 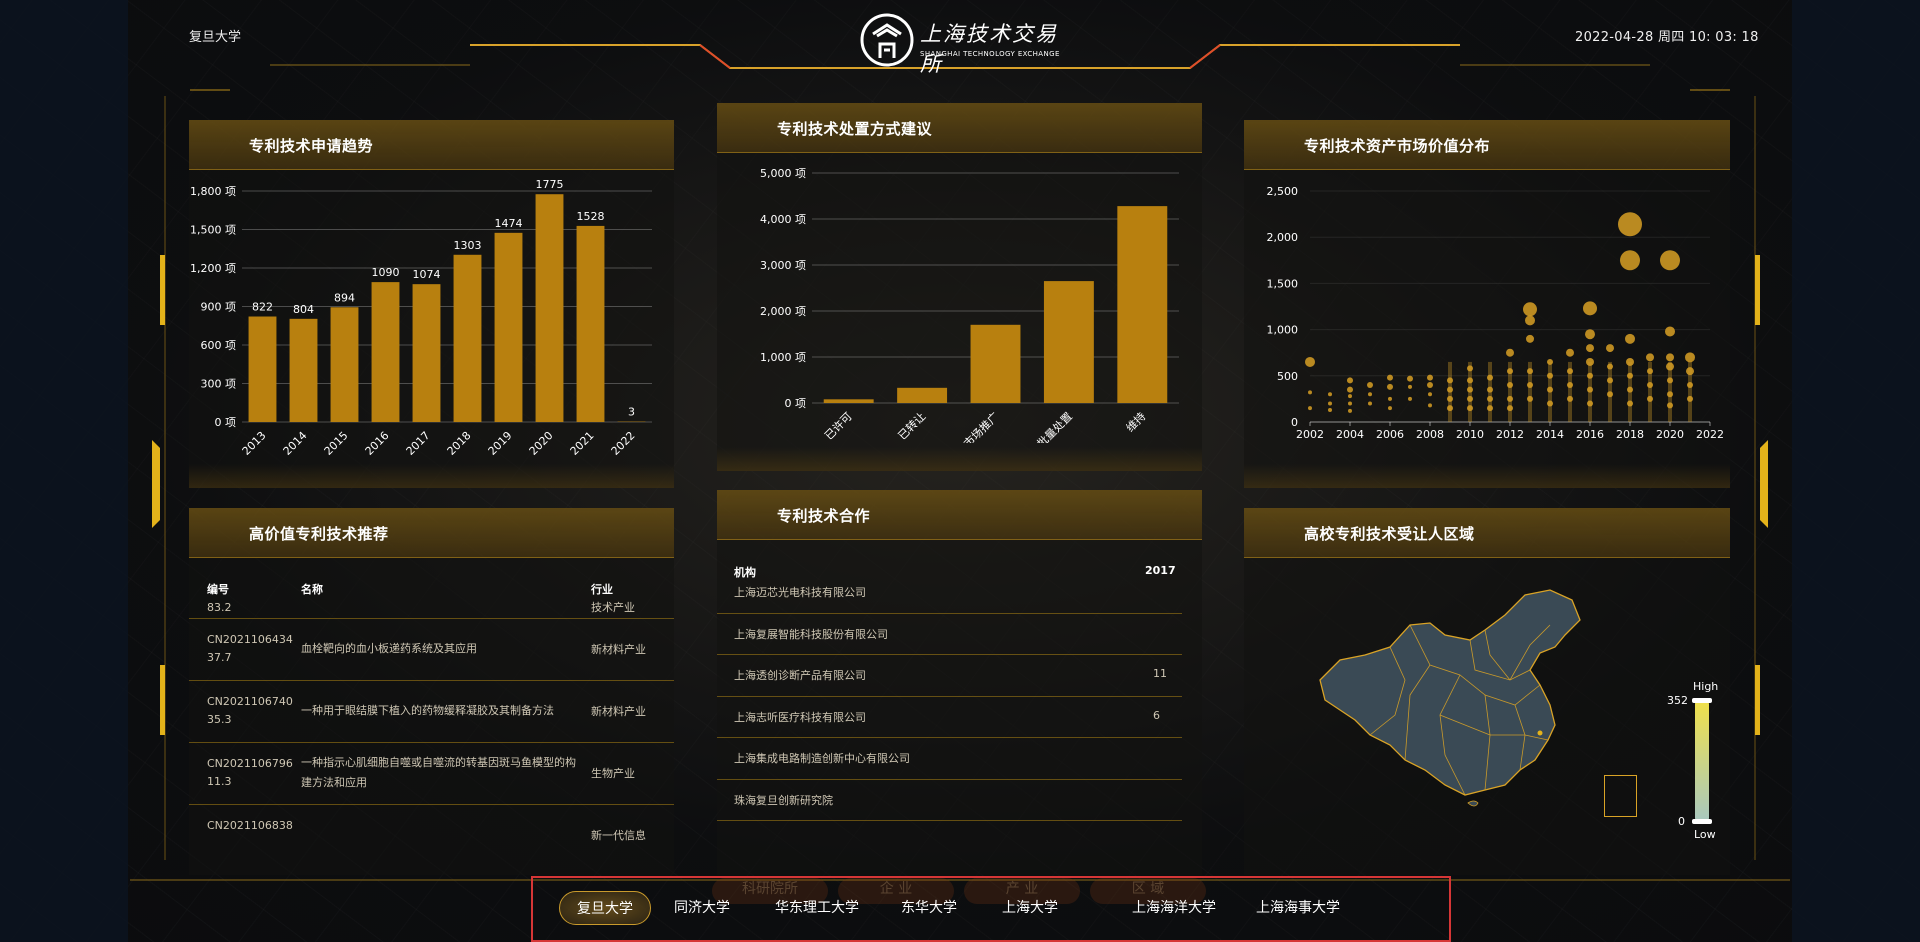 What do you see at coordinates (817, 908) in the screenshot?
I see `nav-university-2: 华东理工大学` at bounding box center [817, 908].